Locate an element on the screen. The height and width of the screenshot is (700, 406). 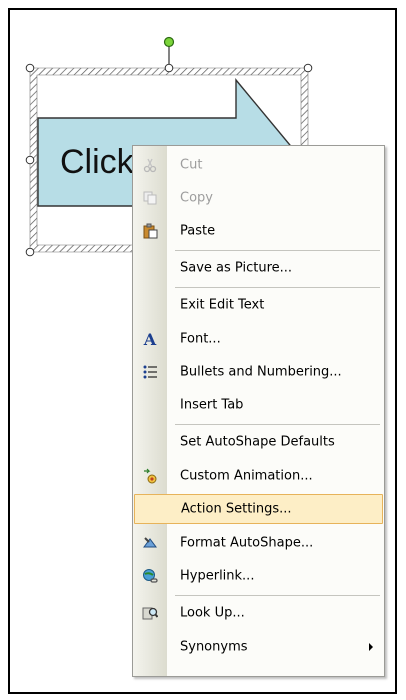
menu-item-label: Set AutoShape Defaults is located at coordinates (257, 442).